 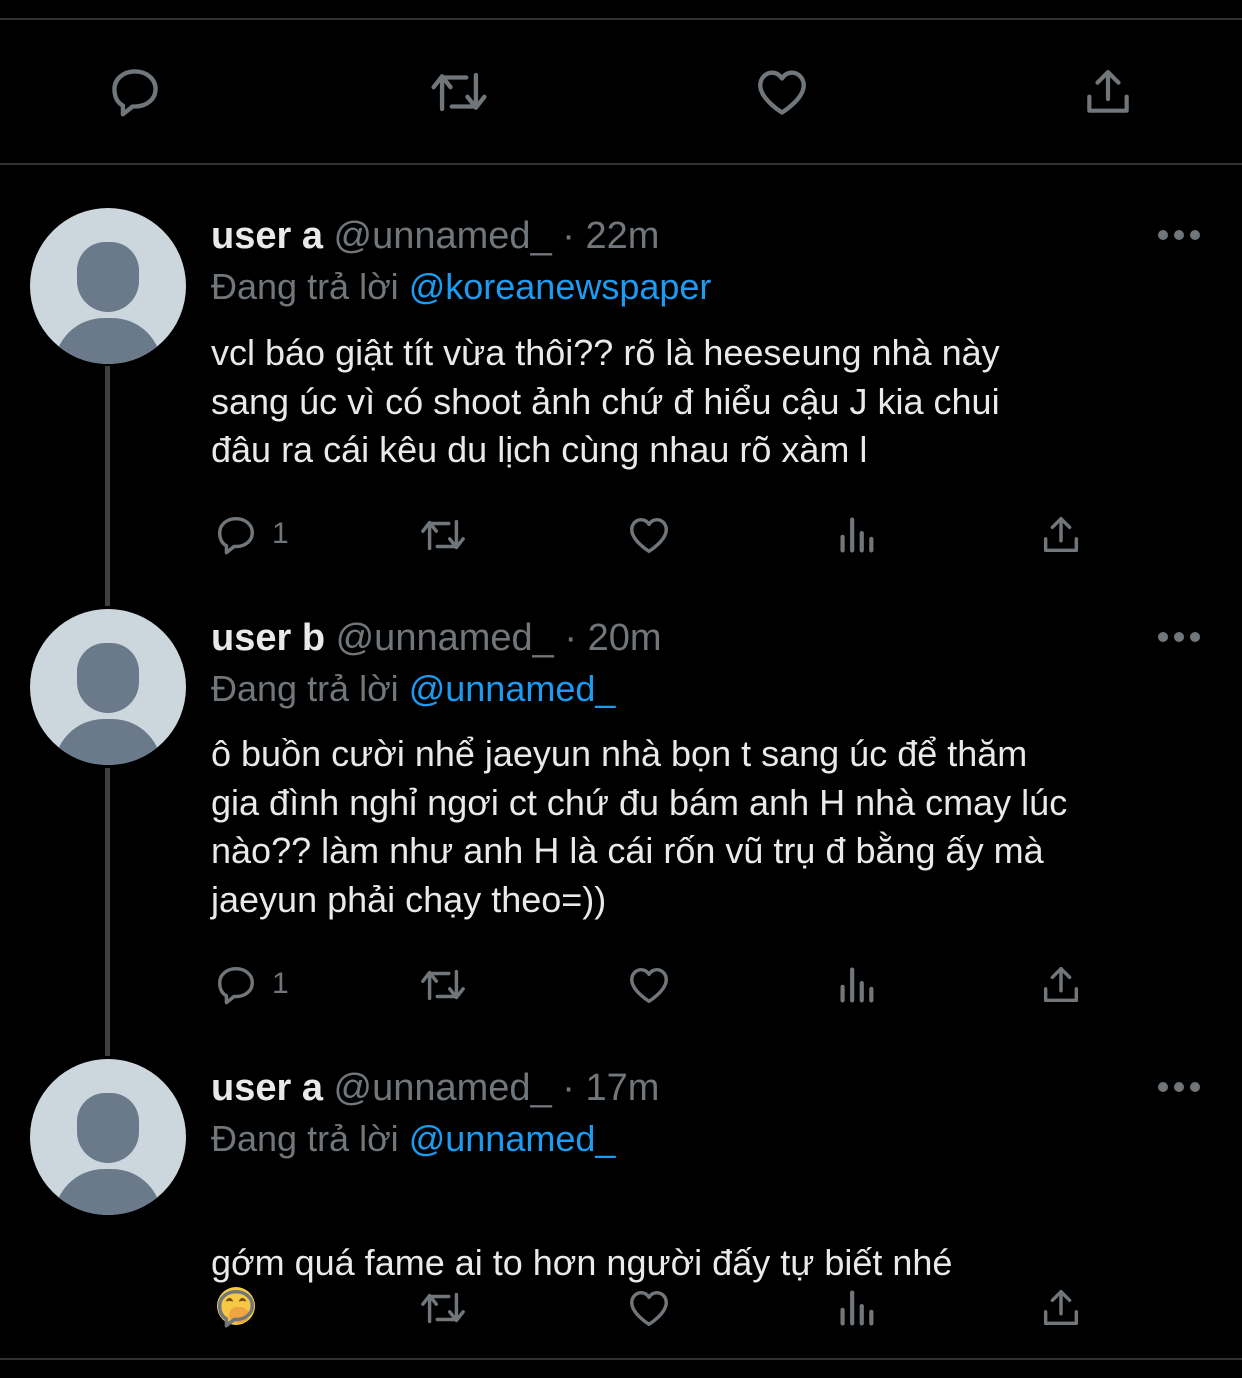 I want to click on tweet-header: user a @unnamed_ · 22m, so click(x=435, y=236).